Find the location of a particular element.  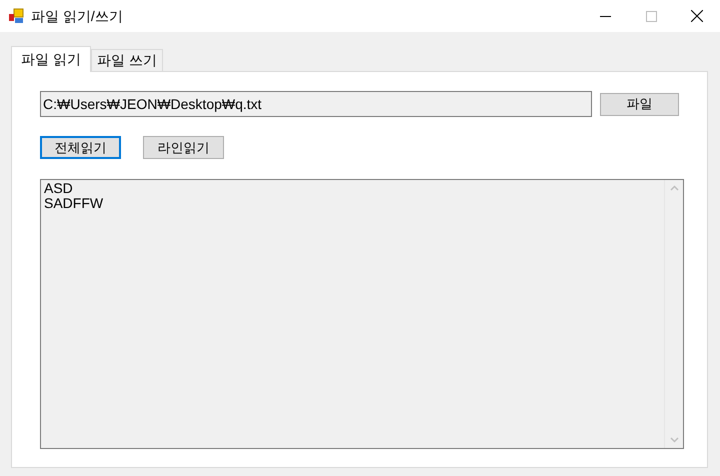

path-field: C:₩Users₩JEON₩Desktop₩q.txt is located at coordinates (316, 104).